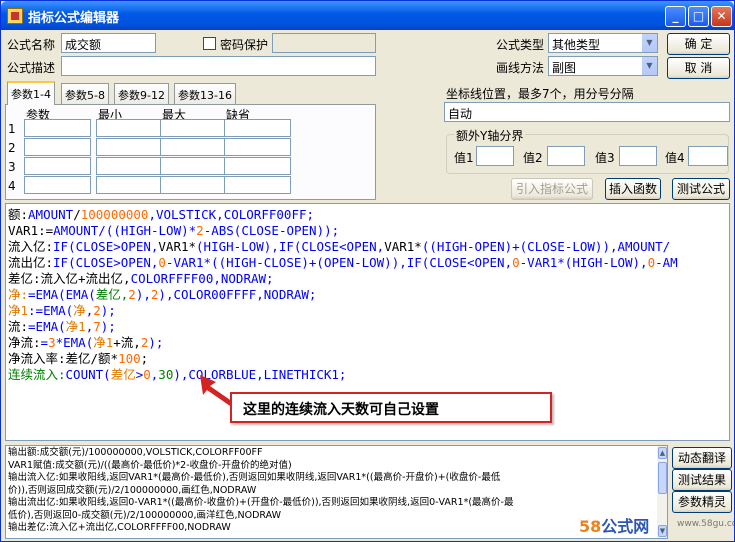 The width and height of the screenshot is (735, 542). I want to click on dynamic-translate-button: 动态翻译, so click(702, 458).